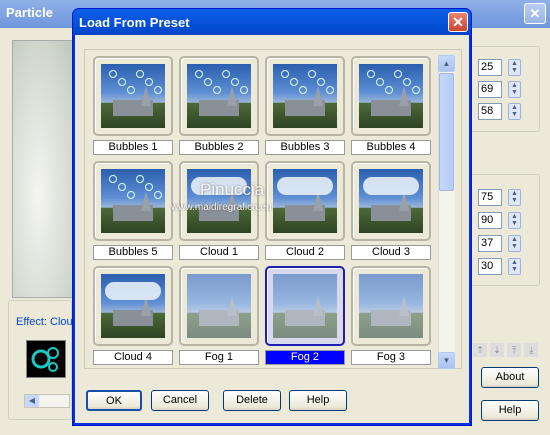 Image resolution: width=550 pixels, height=435 pixels. I want to click on help-button: Help, so click(318, 400).